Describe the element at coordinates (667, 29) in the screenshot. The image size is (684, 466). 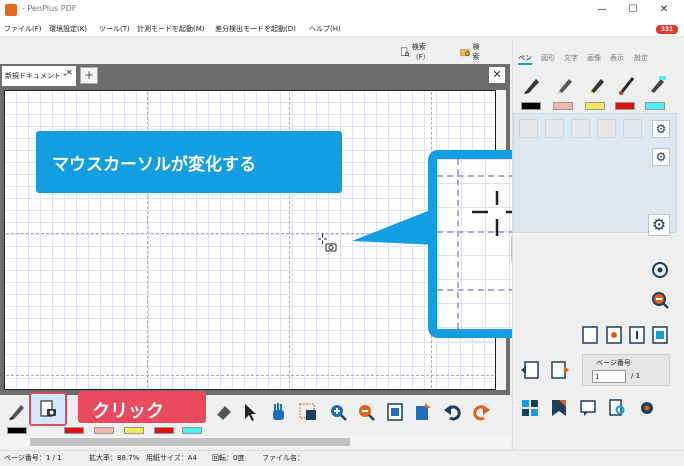
I see `notification-badge: 331` at that location.